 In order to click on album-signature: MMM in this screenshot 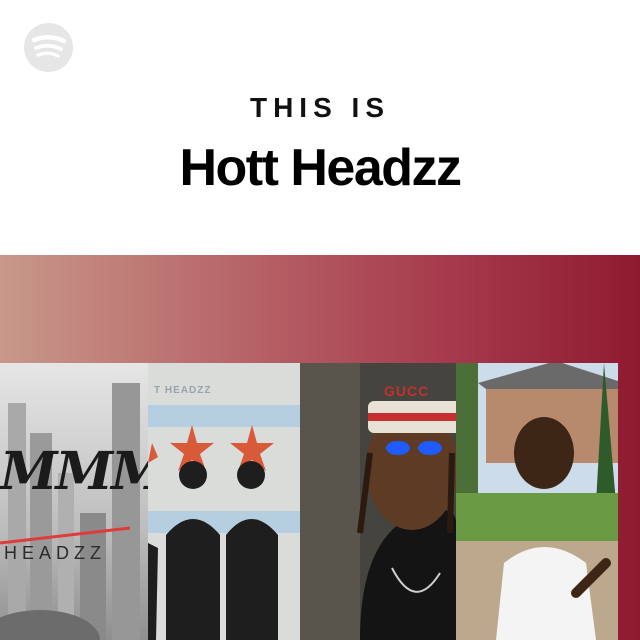, I will do `click(74, 471)`.